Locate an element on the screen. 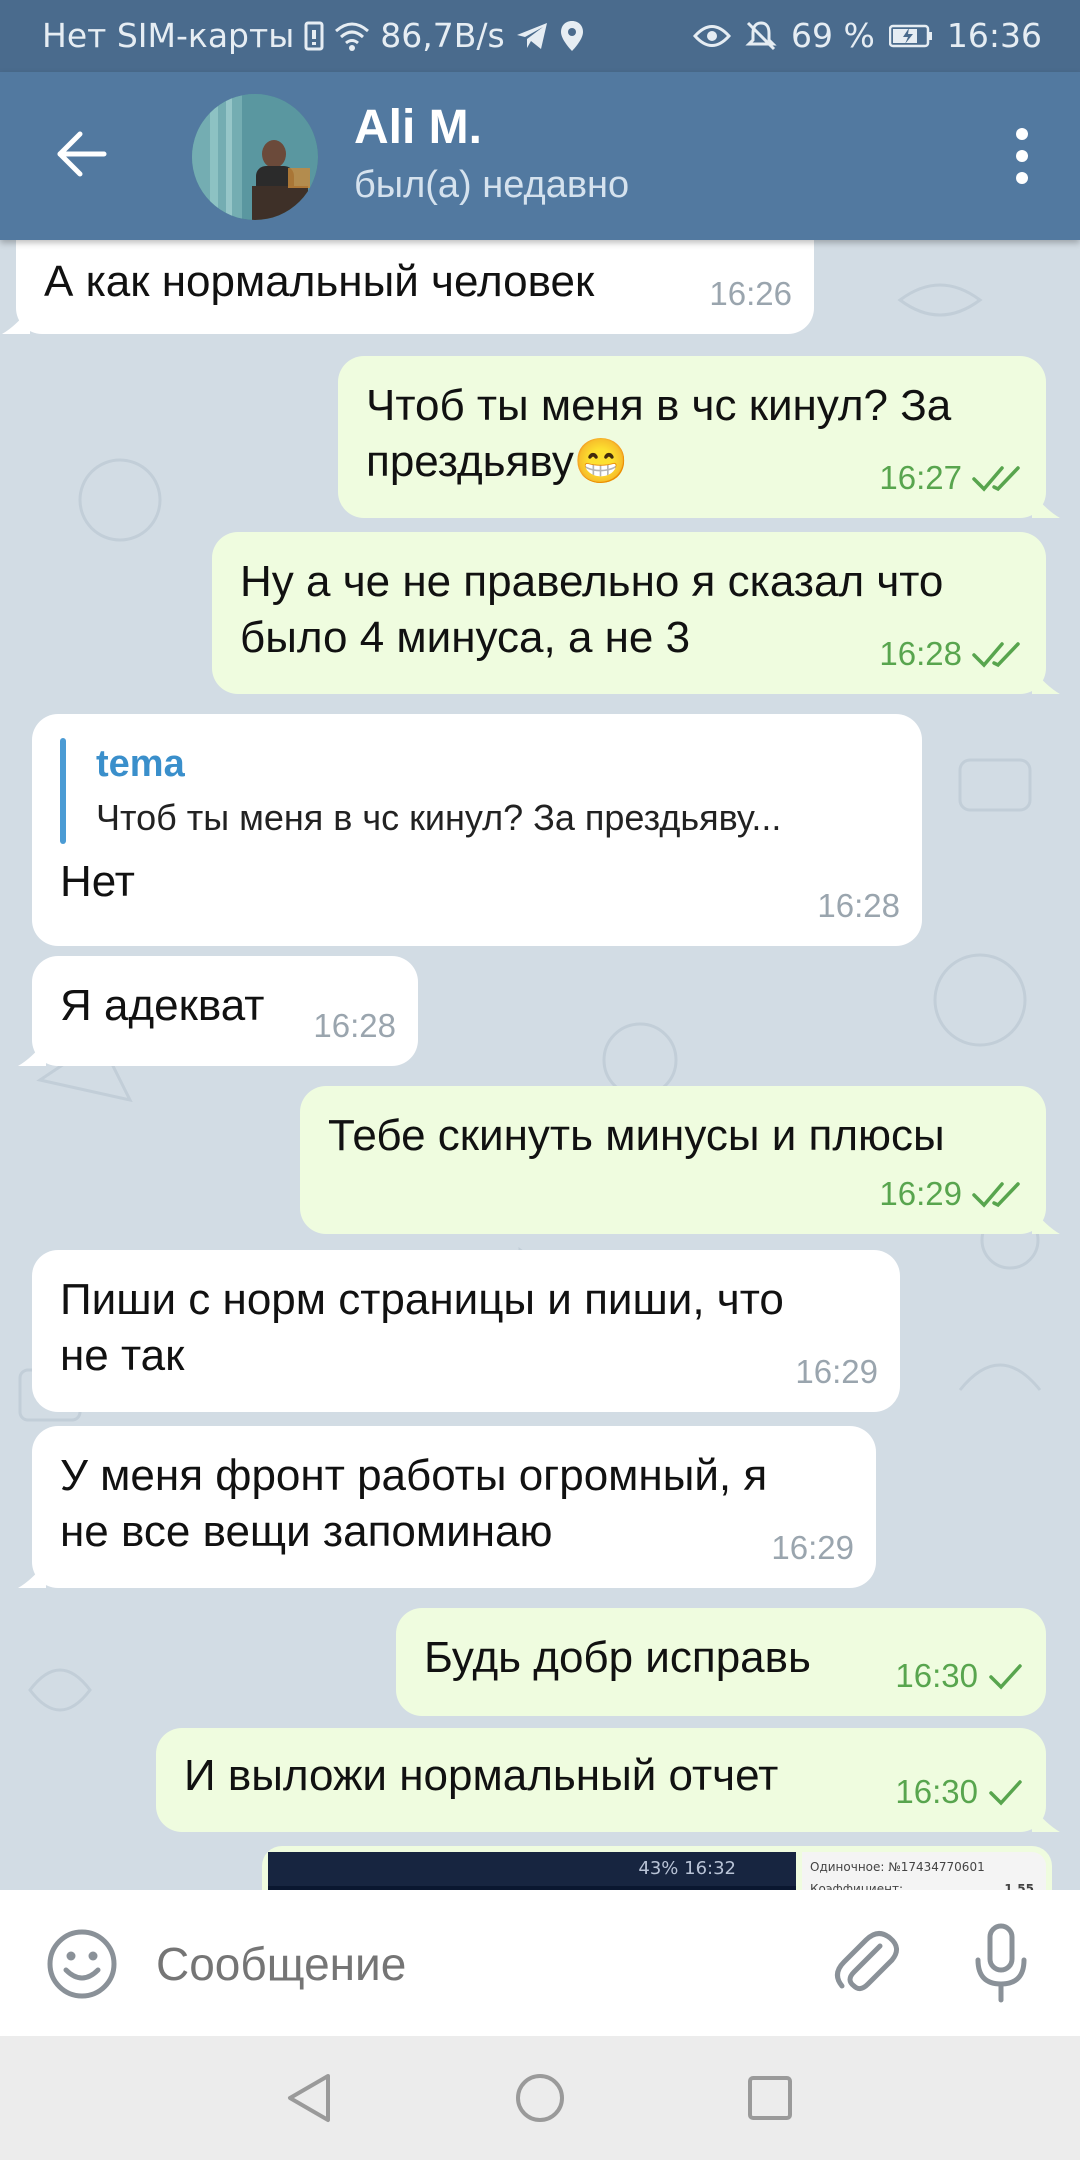  photo-left-statusbar: 43% 16:32 is located at coordinates (532, 1869).